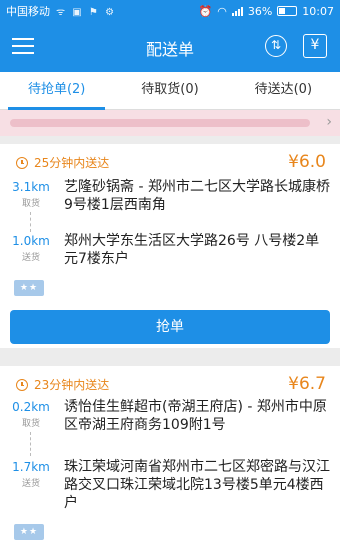  Describe the element at coordinates (307, 162) in the screenshot. I see `order-price: ¥6.0` at that location.